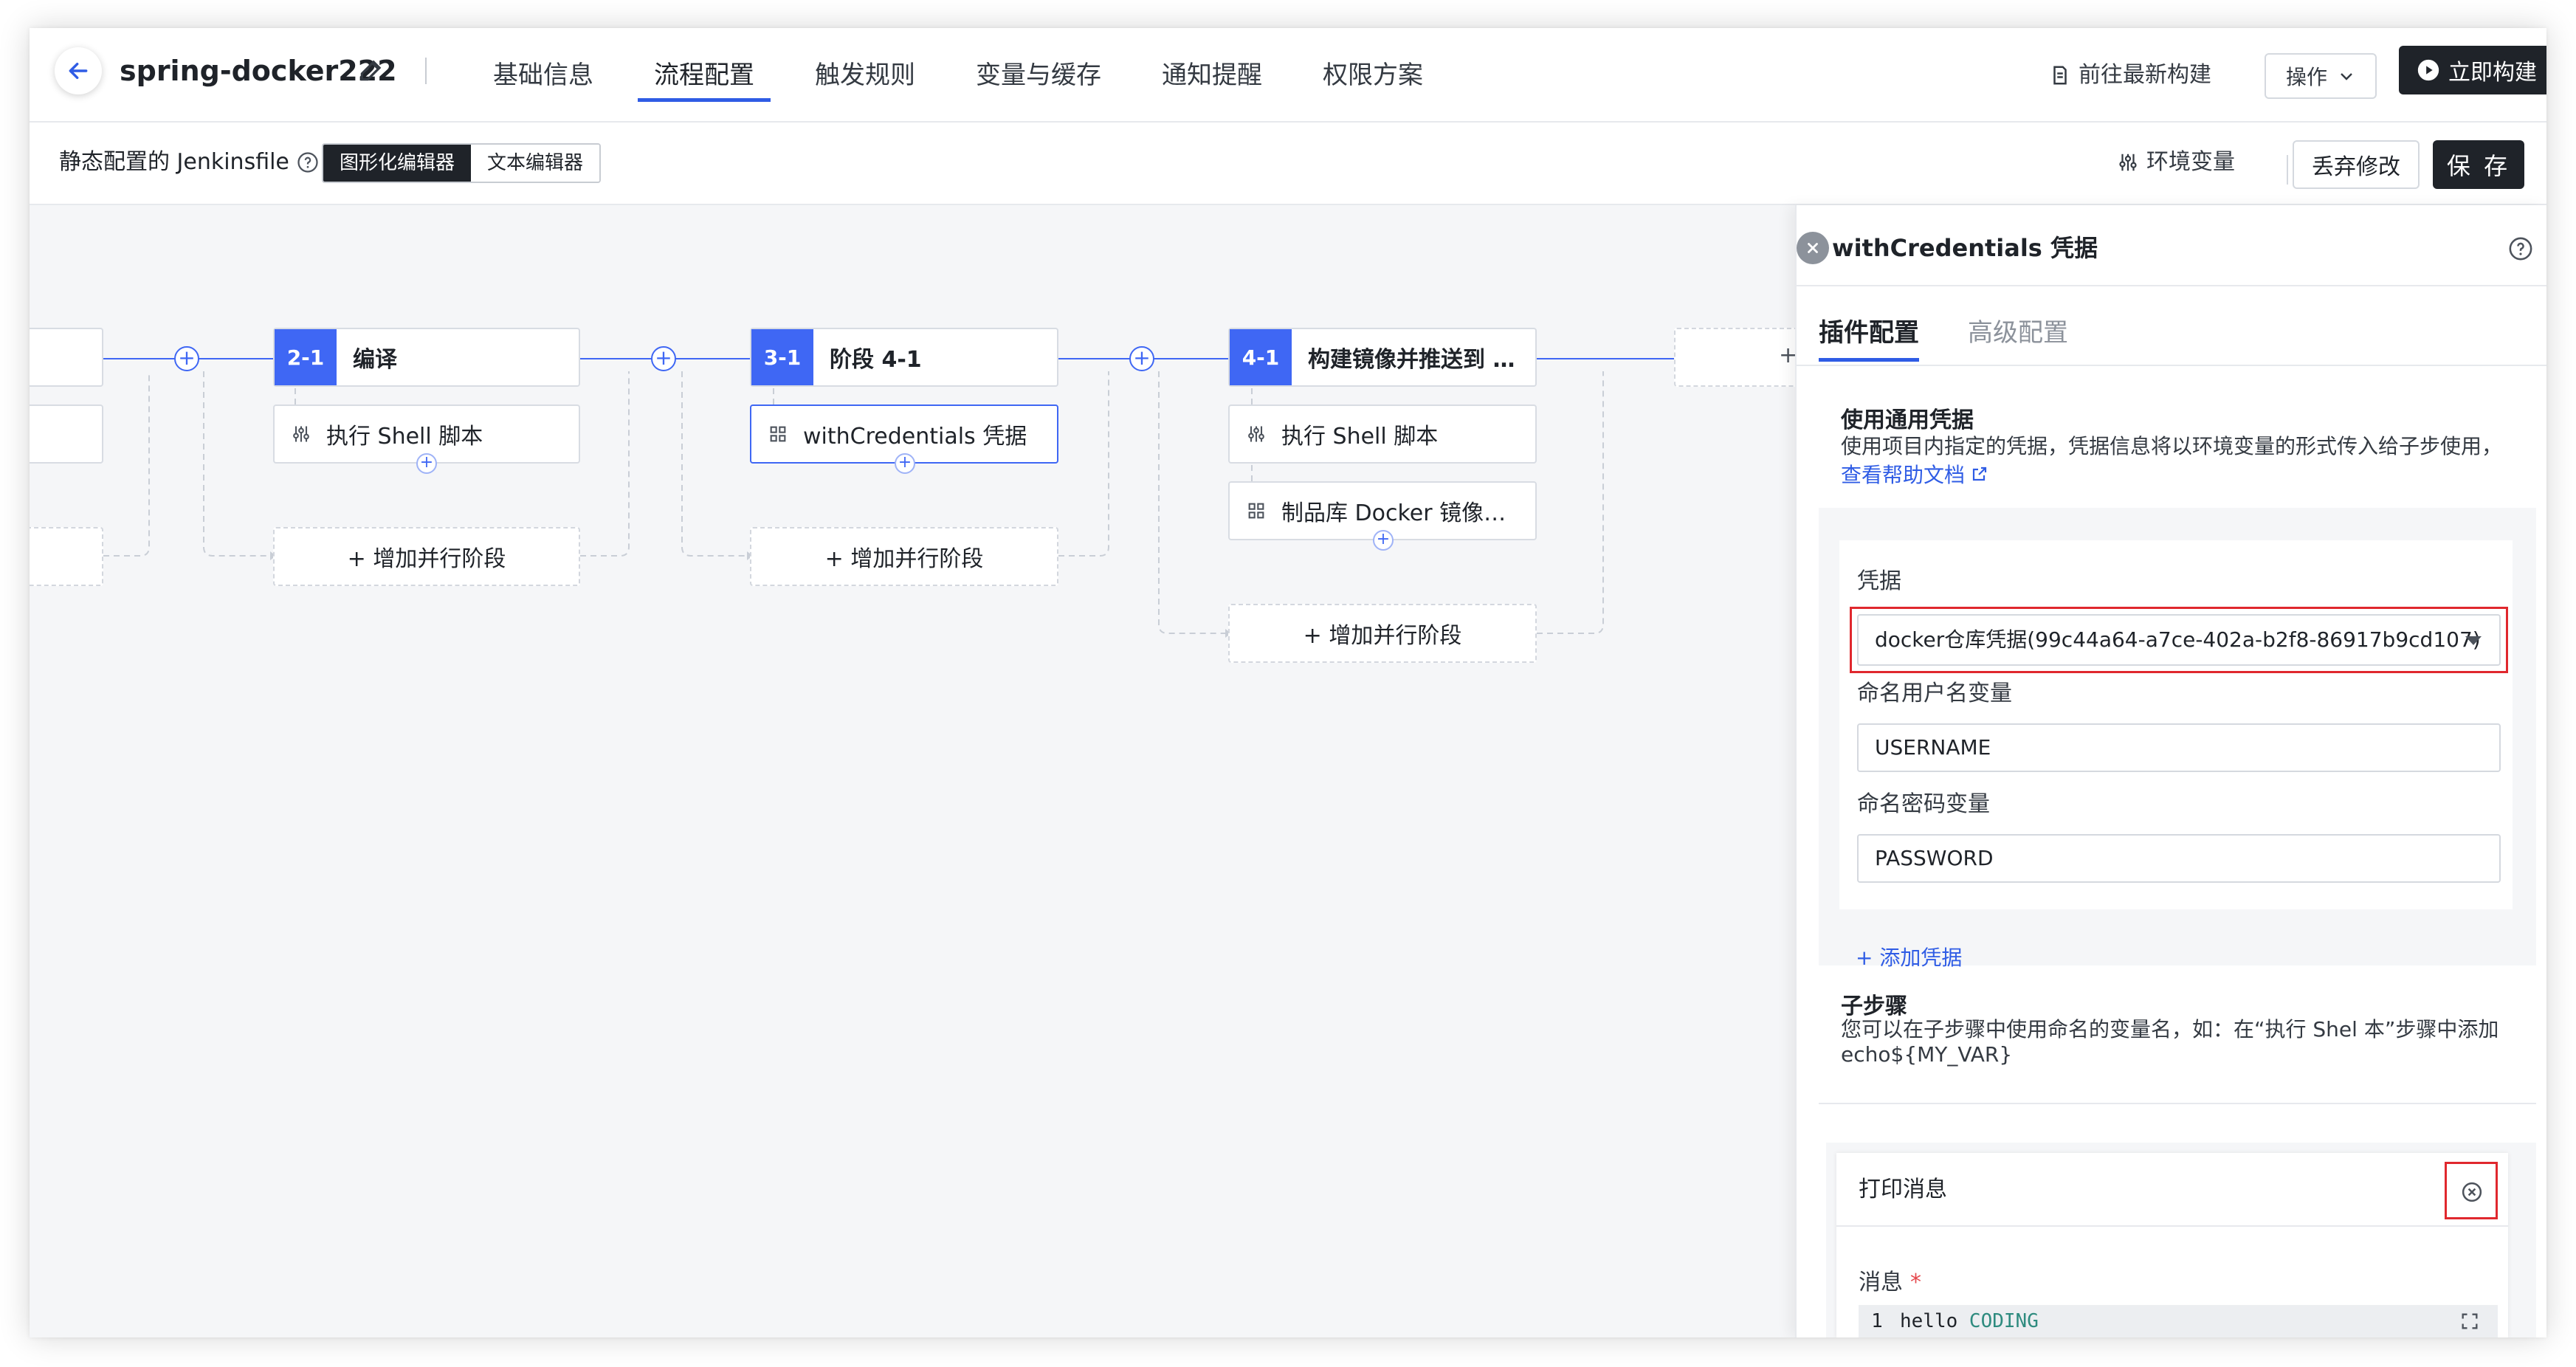 Image resolution: width=2576 pixels, height=1367 pixels. Describe the element at coordinates (1908, 420) in the screenshot. I see `section-title: 使用通用凭据` at that location.